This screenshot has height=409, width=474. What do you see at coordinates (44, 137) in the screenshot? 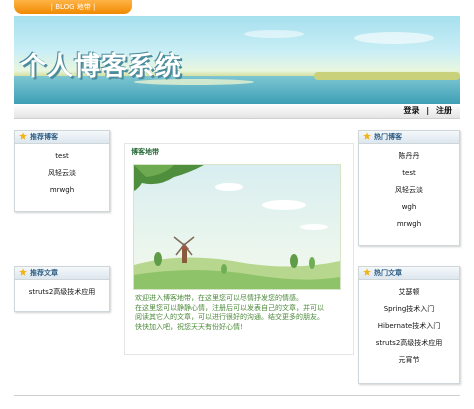
I see `panel-title: 推荐博客` at bounding box center [44, 137].